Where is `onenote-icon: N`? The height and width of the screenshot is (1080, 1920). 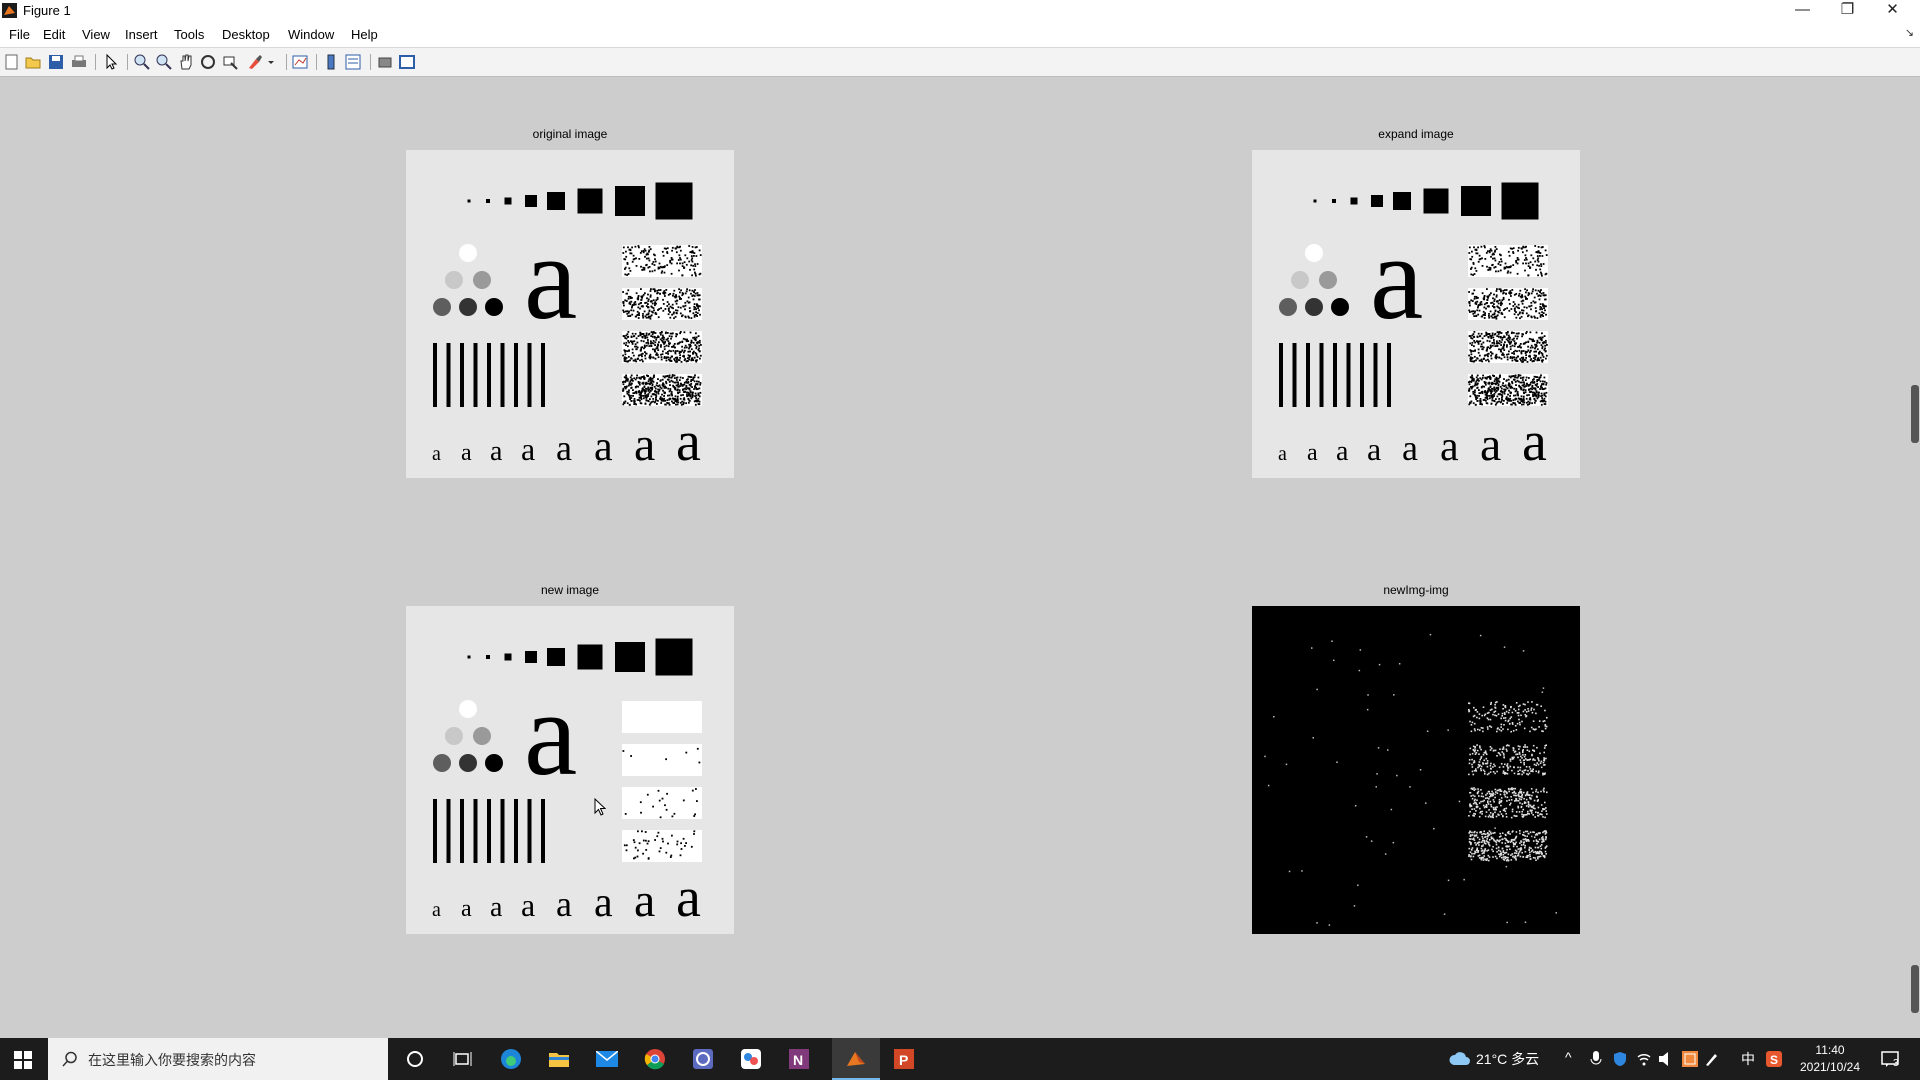 onenote-icon: N is located at coordinates (799, 1059).